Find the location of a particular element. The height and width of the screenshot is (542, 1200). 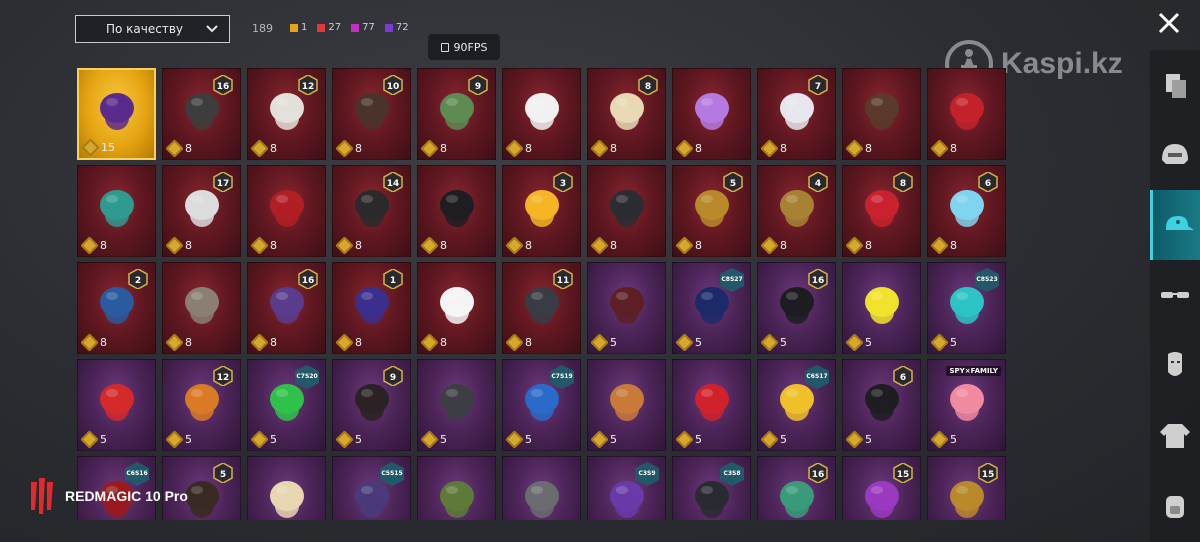

inventory-item: 17 8 is located at coordinates (201, 211).